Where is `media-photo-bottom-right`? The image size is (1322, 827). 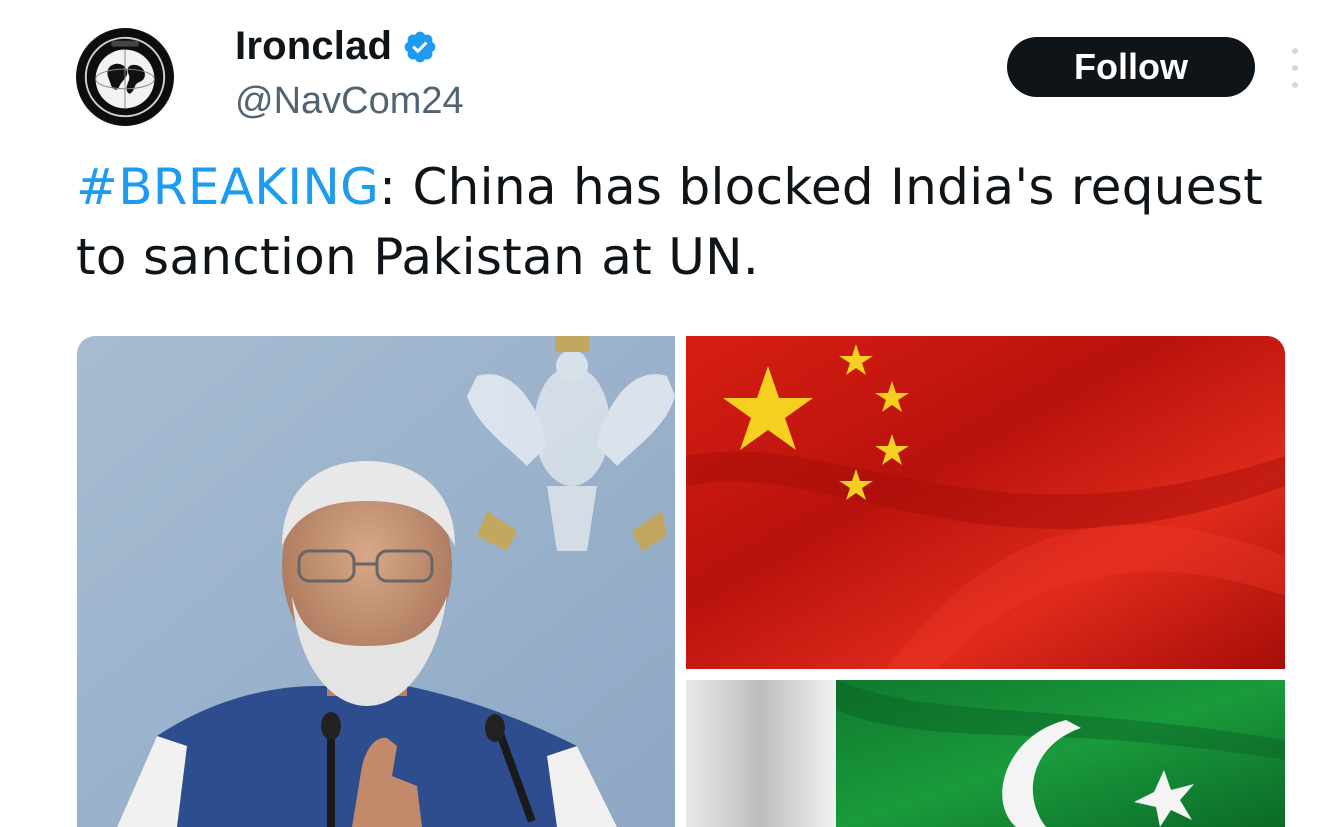 media-photo-bottom-right is located at coordinates (985, 753).